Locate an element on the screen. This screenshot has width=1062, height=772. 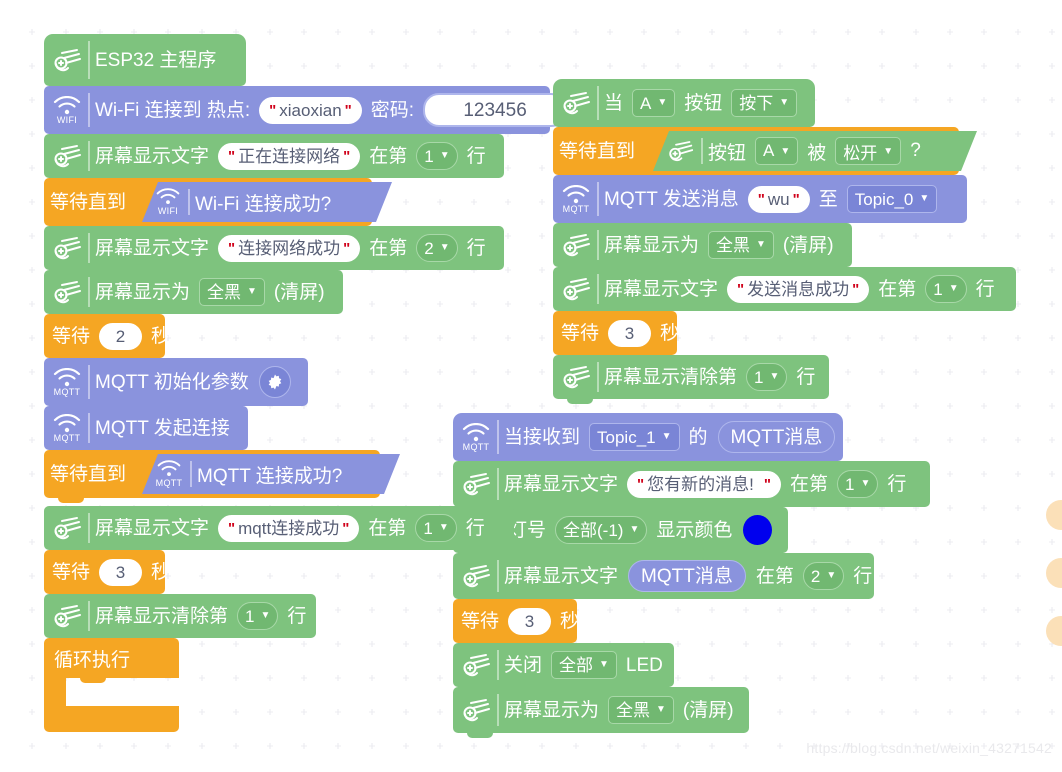
led-color-swatch is located at coordinates (757, 530).